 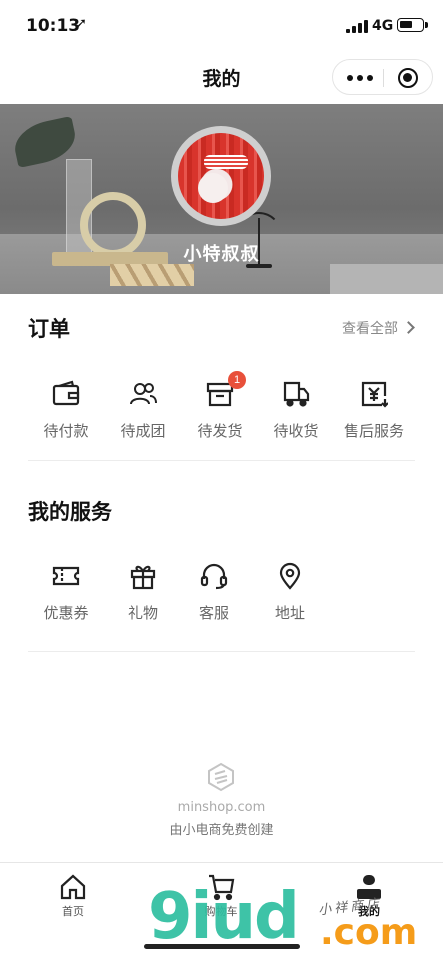 I want to click on tab-home: 首页, so click(x=73, y=896).